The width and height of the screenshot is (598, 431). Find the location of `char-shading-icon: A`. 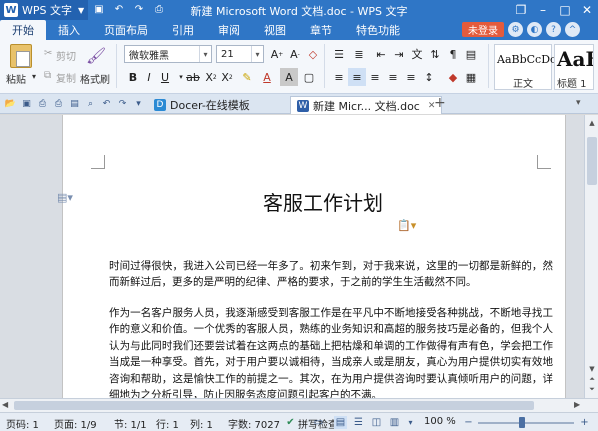

char-shading-icon: A is located at coordinates (289, 77).